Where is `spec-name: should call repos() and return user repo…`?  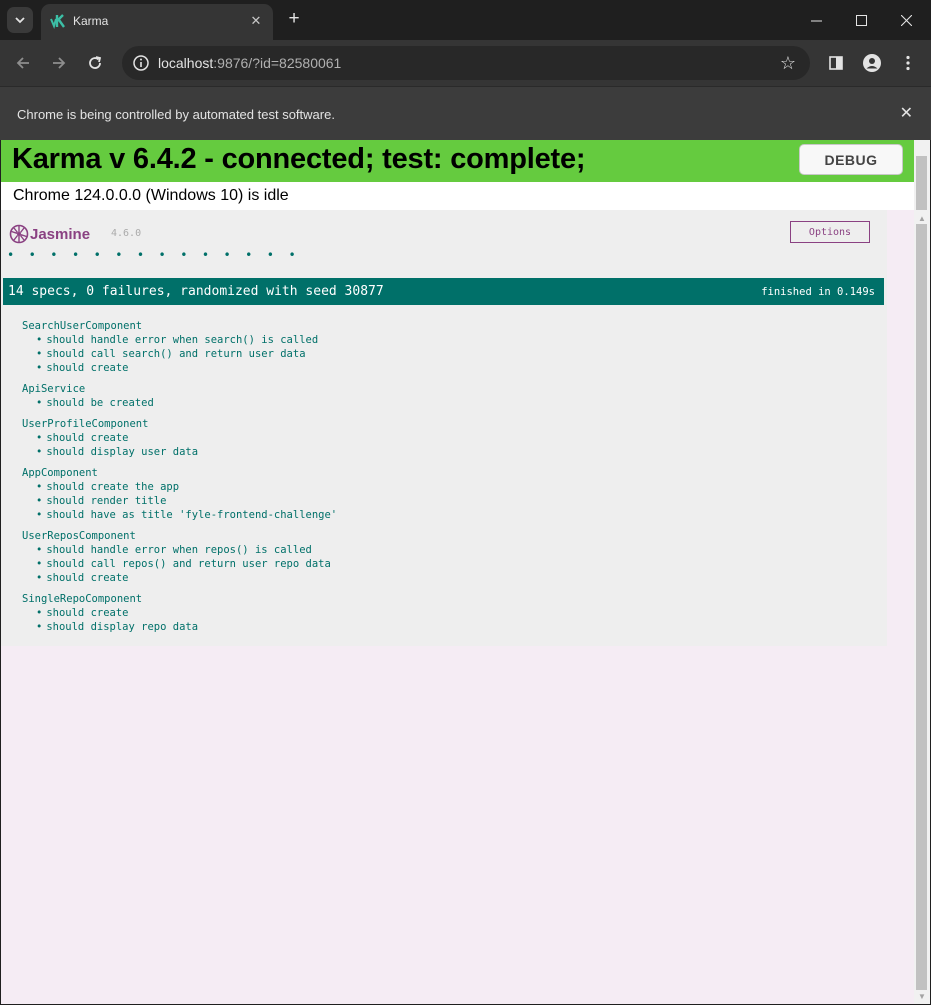
spec-name: should call repos() and return user repo… is located at coordinates (188, 564).